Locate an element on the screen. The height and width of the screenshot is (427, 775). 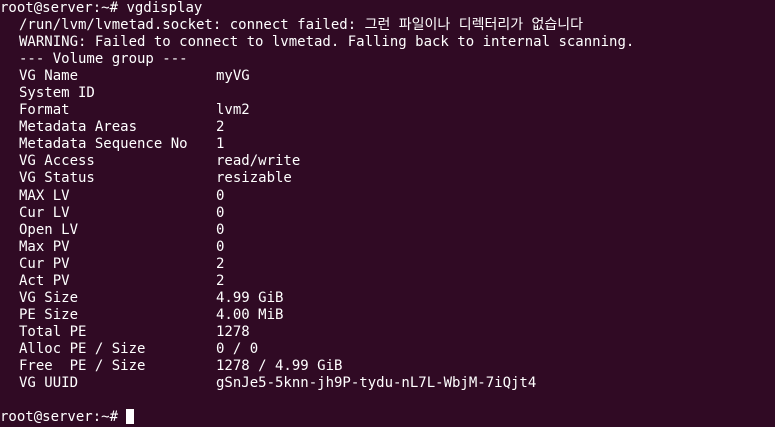
field-key: VG Name is located at coordinates (49, 76).